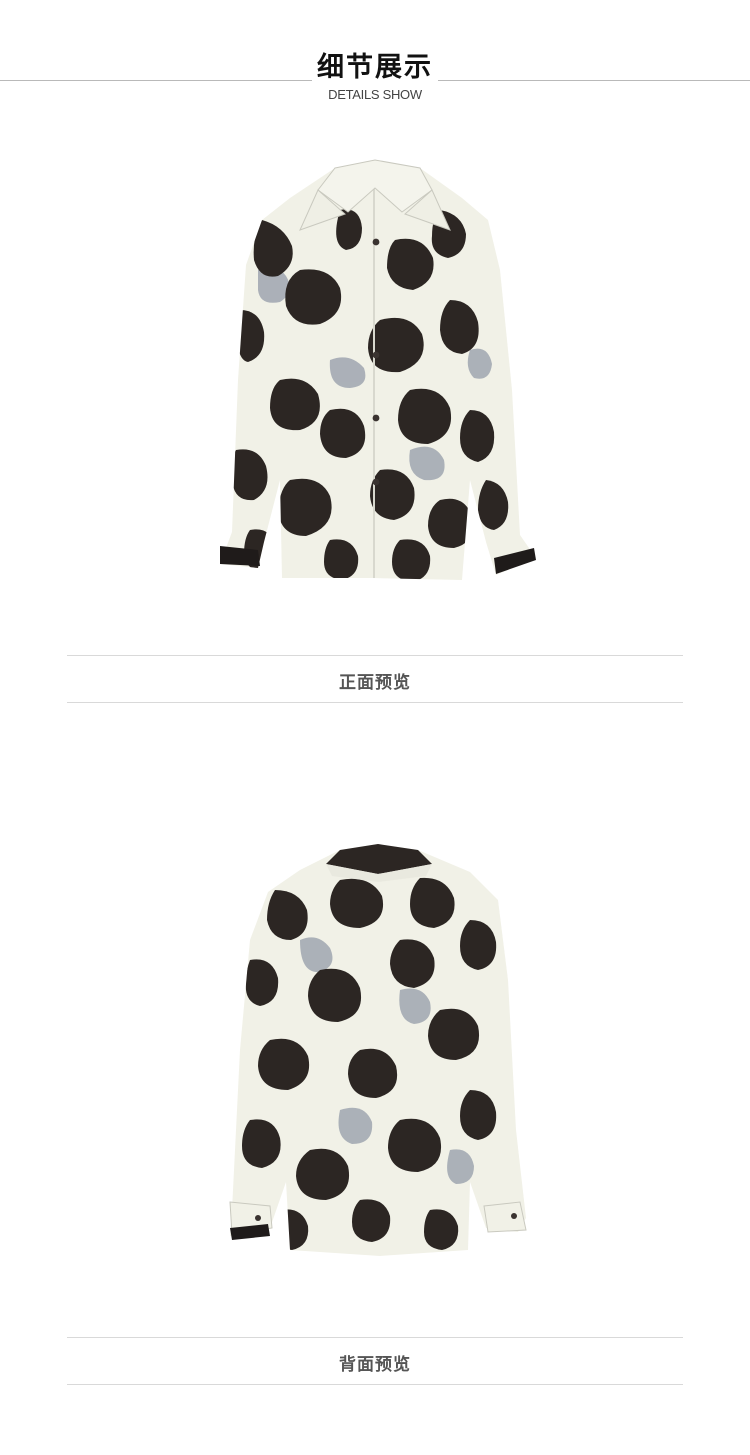  Describe the element at coordinates (375, 683) in the screenshot. I see `front-caption: 正面预览` at that location.